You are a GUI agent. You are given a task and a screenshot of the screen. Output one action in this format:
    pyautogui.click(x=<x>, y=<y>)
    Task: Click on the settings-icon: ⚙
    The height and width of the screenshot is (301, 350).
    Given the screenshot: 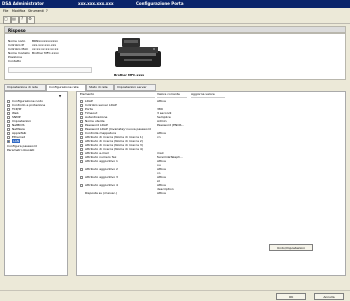 What is the action you would take?
    pyautogui.click(x=30, y=18)
    